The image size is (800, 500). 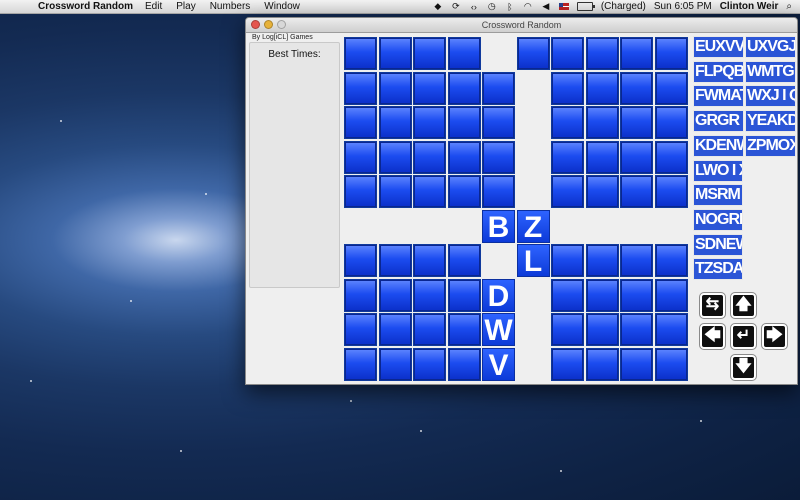 I want to click on grid-letter-cell: D, so click(x=498, y=295).